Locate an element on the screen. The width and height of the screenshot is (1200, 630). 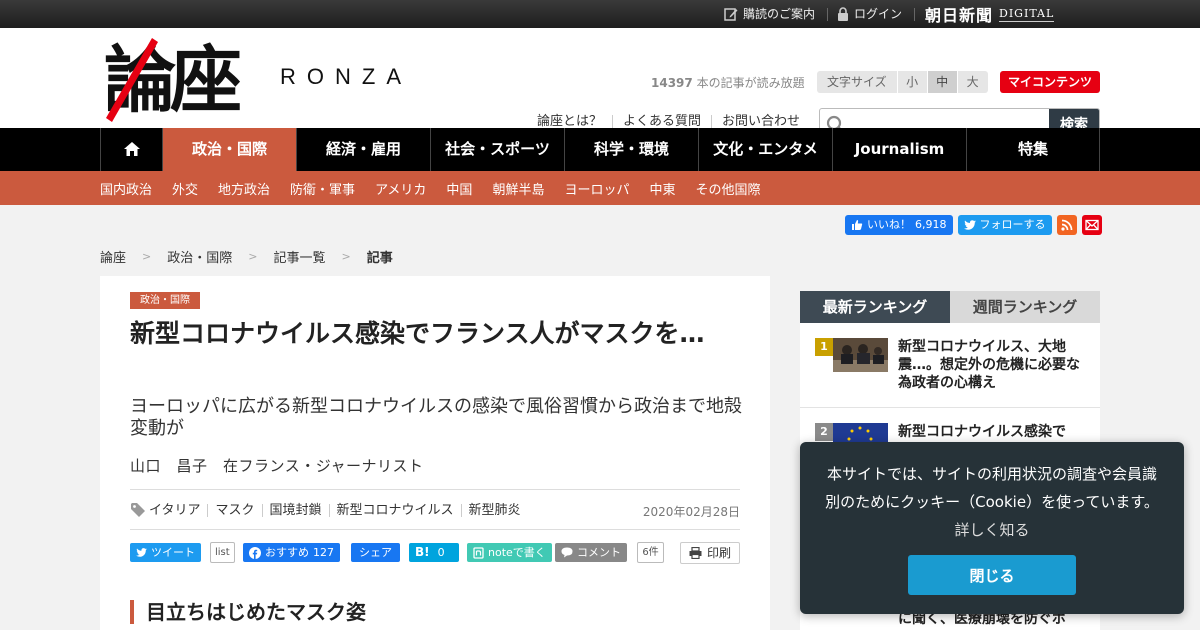
article-subtitle: ヨーロッパに広がる新型コロナウイルスの感染で風俗習慣から政治まで地殻変動が is located at coordinates (436, 417).